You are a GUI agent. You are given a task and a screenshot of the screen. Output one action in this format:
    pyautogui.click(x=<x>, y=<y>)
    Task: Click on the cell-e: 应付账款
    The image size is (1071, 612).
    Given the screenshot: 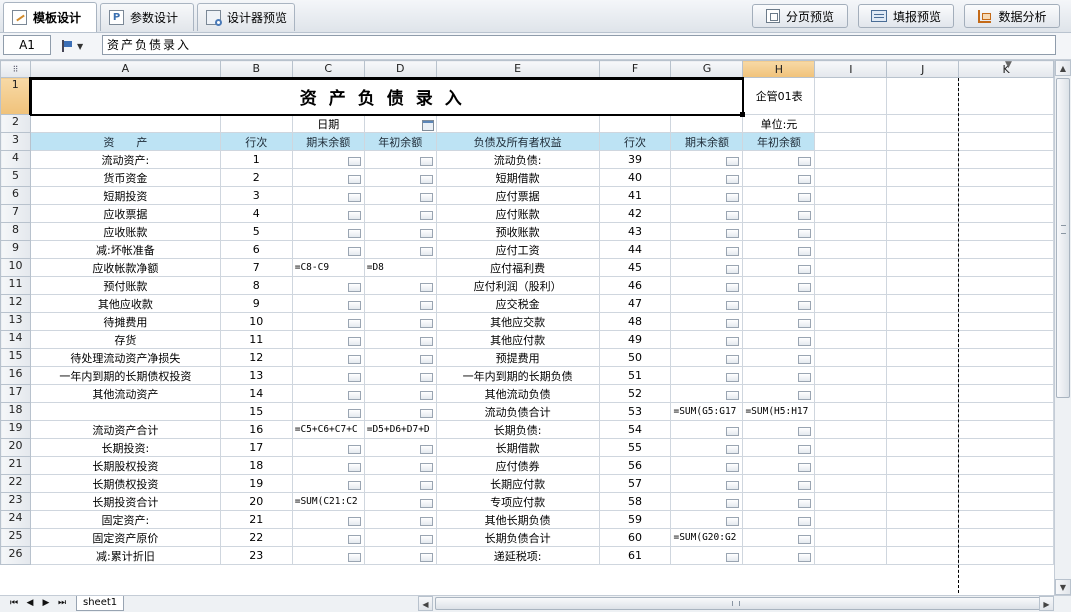 What is the action you would take?
    pyautogui.click(x=517, y=213)
    